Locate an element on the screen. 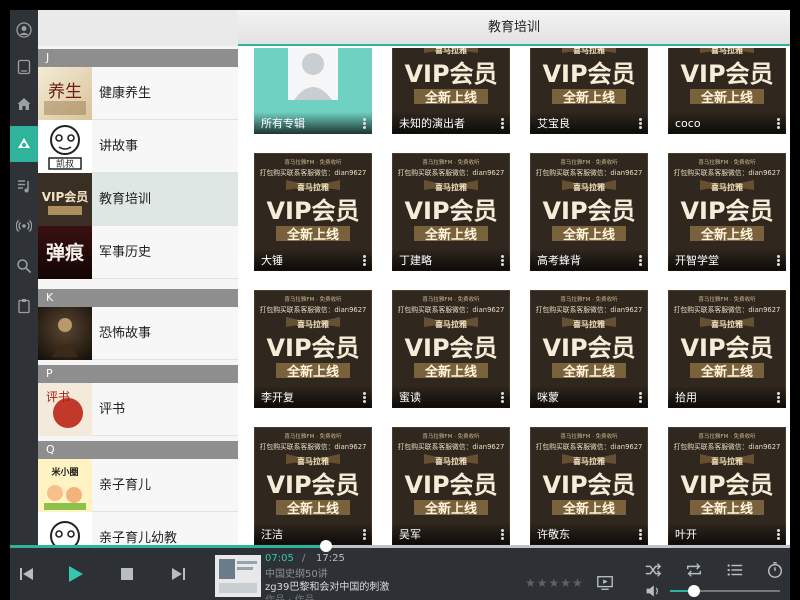 The height and width of the screenshot is (600, 800). home-icon is located at coordinates (24, 104).